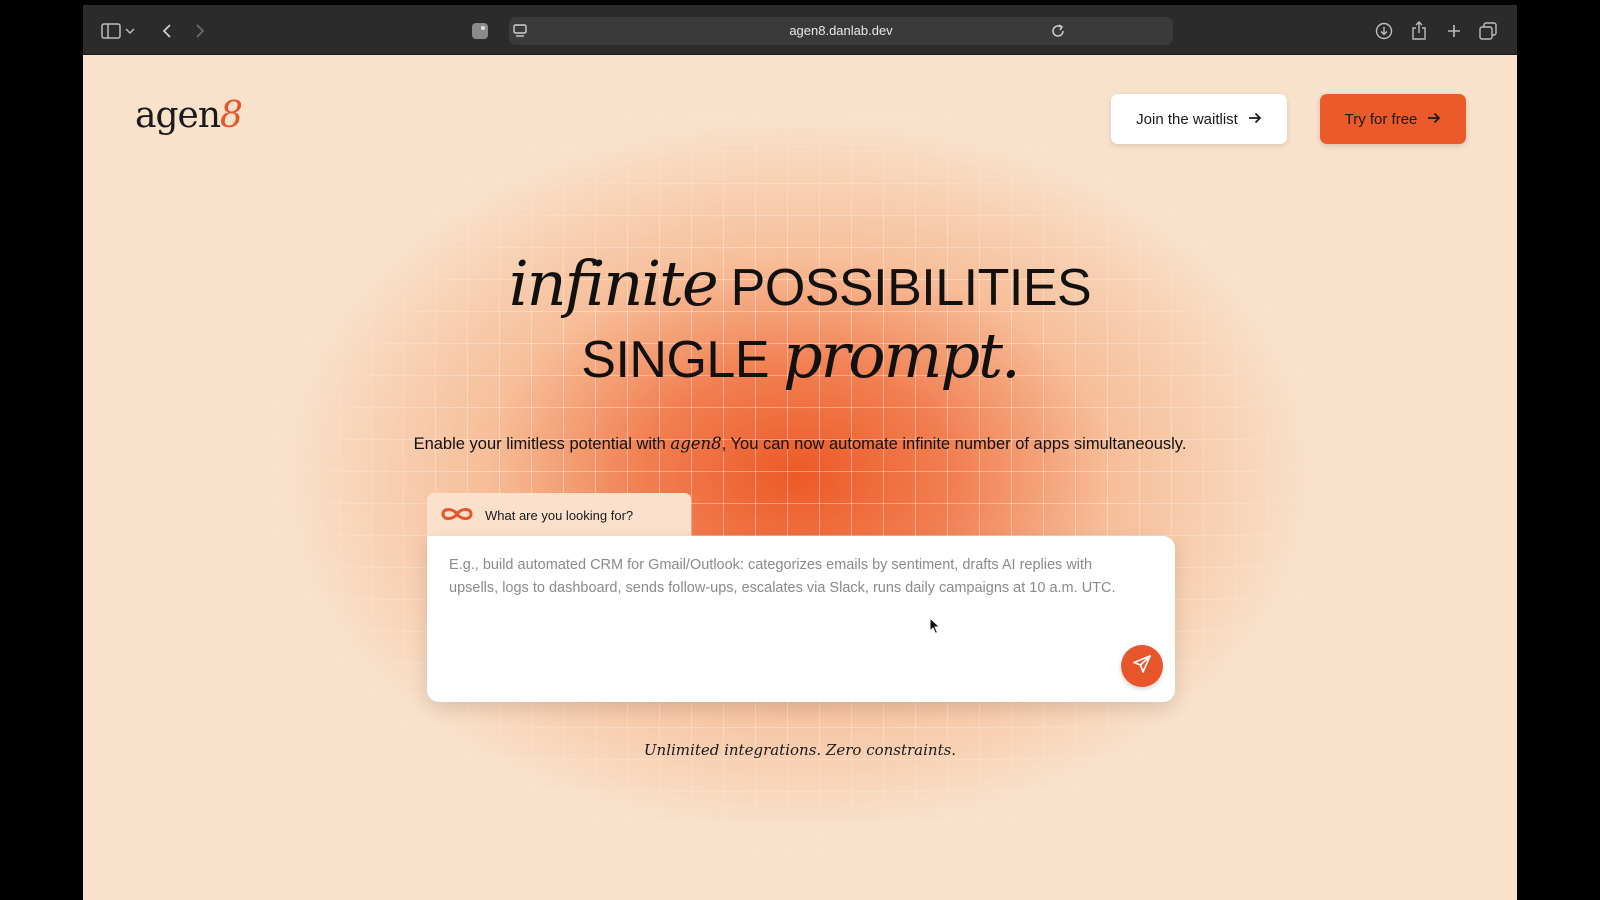 The image size is (1600, 900). I want to click on address-bar: agen8.danlab.dev, so click(841, 31).